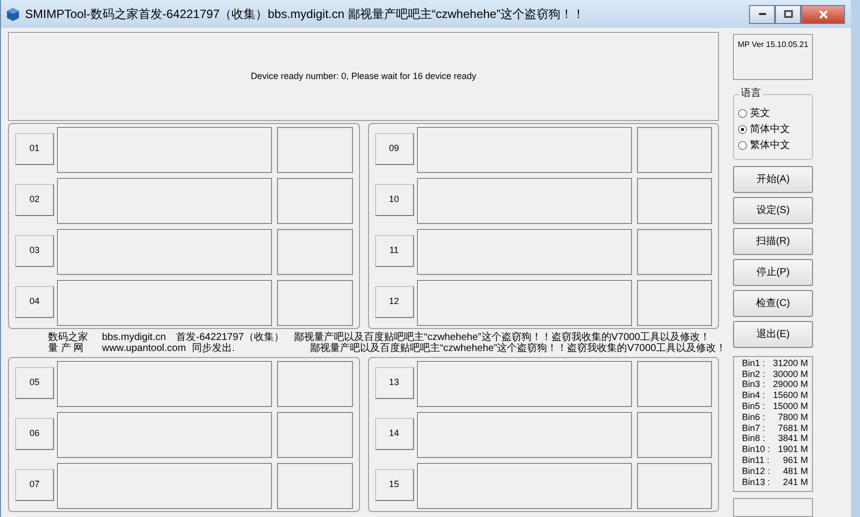 The width and height of the screenshot is (860, 517). What do you see at coordinates (773, 210) in the screenshot?
I see `action-button: 设定(S)` at bounding box center [773, 210].